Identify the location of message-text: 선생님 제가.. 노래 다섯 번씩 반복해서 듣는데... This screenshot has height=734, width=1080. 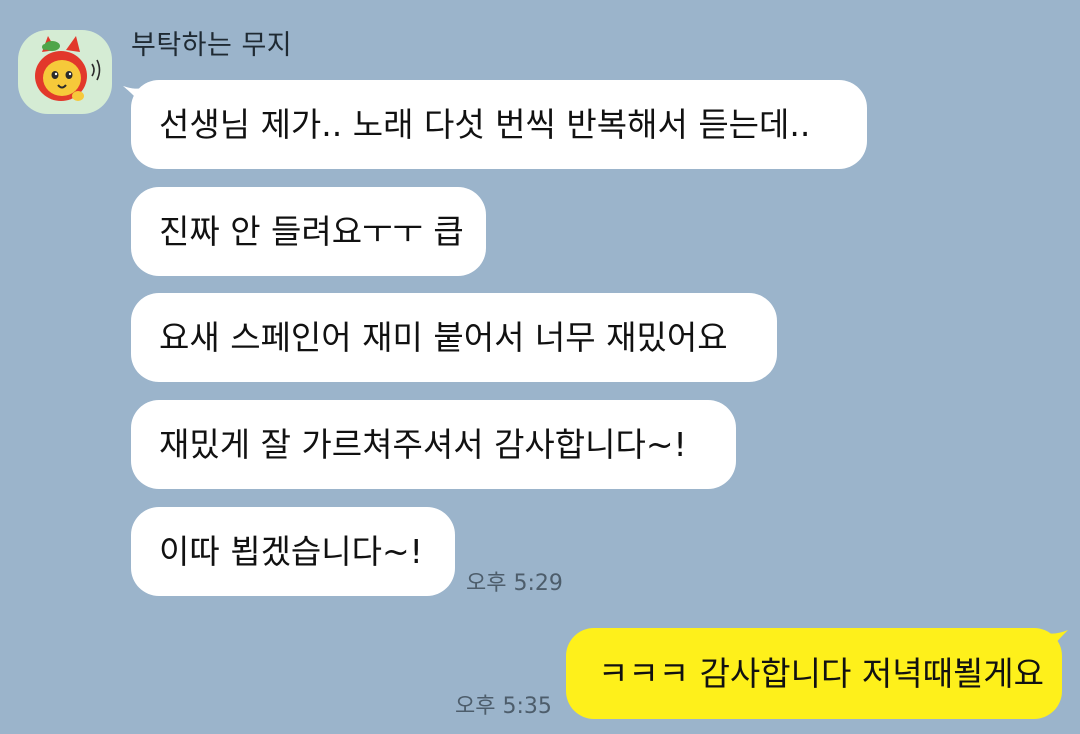
(485, 124).